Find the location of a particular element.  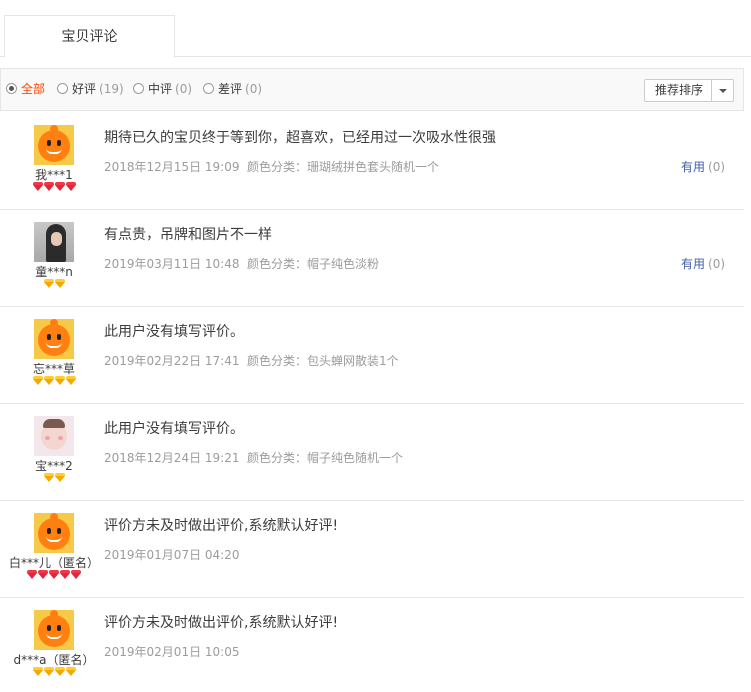

filter-positive-label: 好评 is located at coordinates (84, 89).